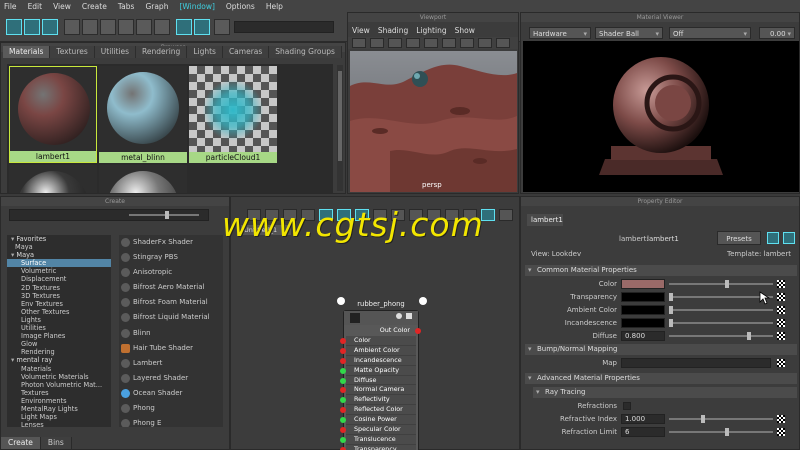 This screenshot has width=800, height=450. What do you see at coordinates (59, 417) in the screenshot?
I see `category-tree-item: Light Maps` at bounding box center [59, 417].